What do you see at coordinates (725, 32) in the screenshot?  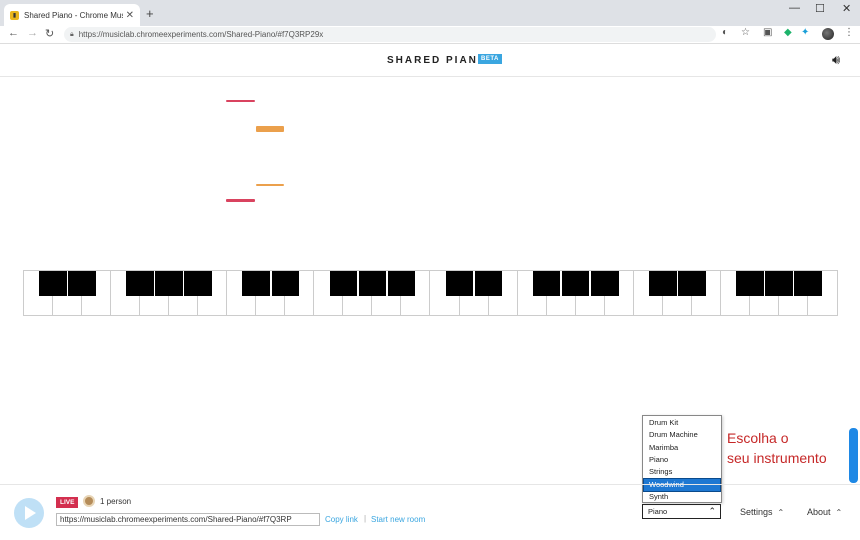 I see `extension-icon: ◐` at bounding box center [725, 32].